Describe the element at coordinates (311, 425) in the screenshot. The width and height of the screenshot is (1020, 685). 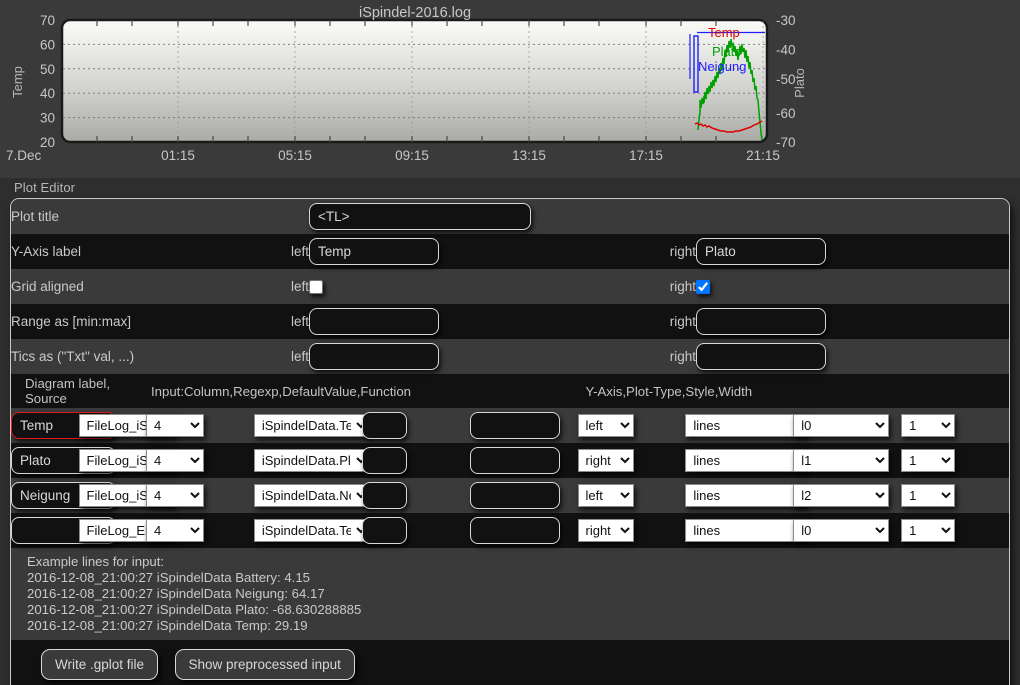
I see `series-regexp-select-0: iSpindelData.Temp` at that location.